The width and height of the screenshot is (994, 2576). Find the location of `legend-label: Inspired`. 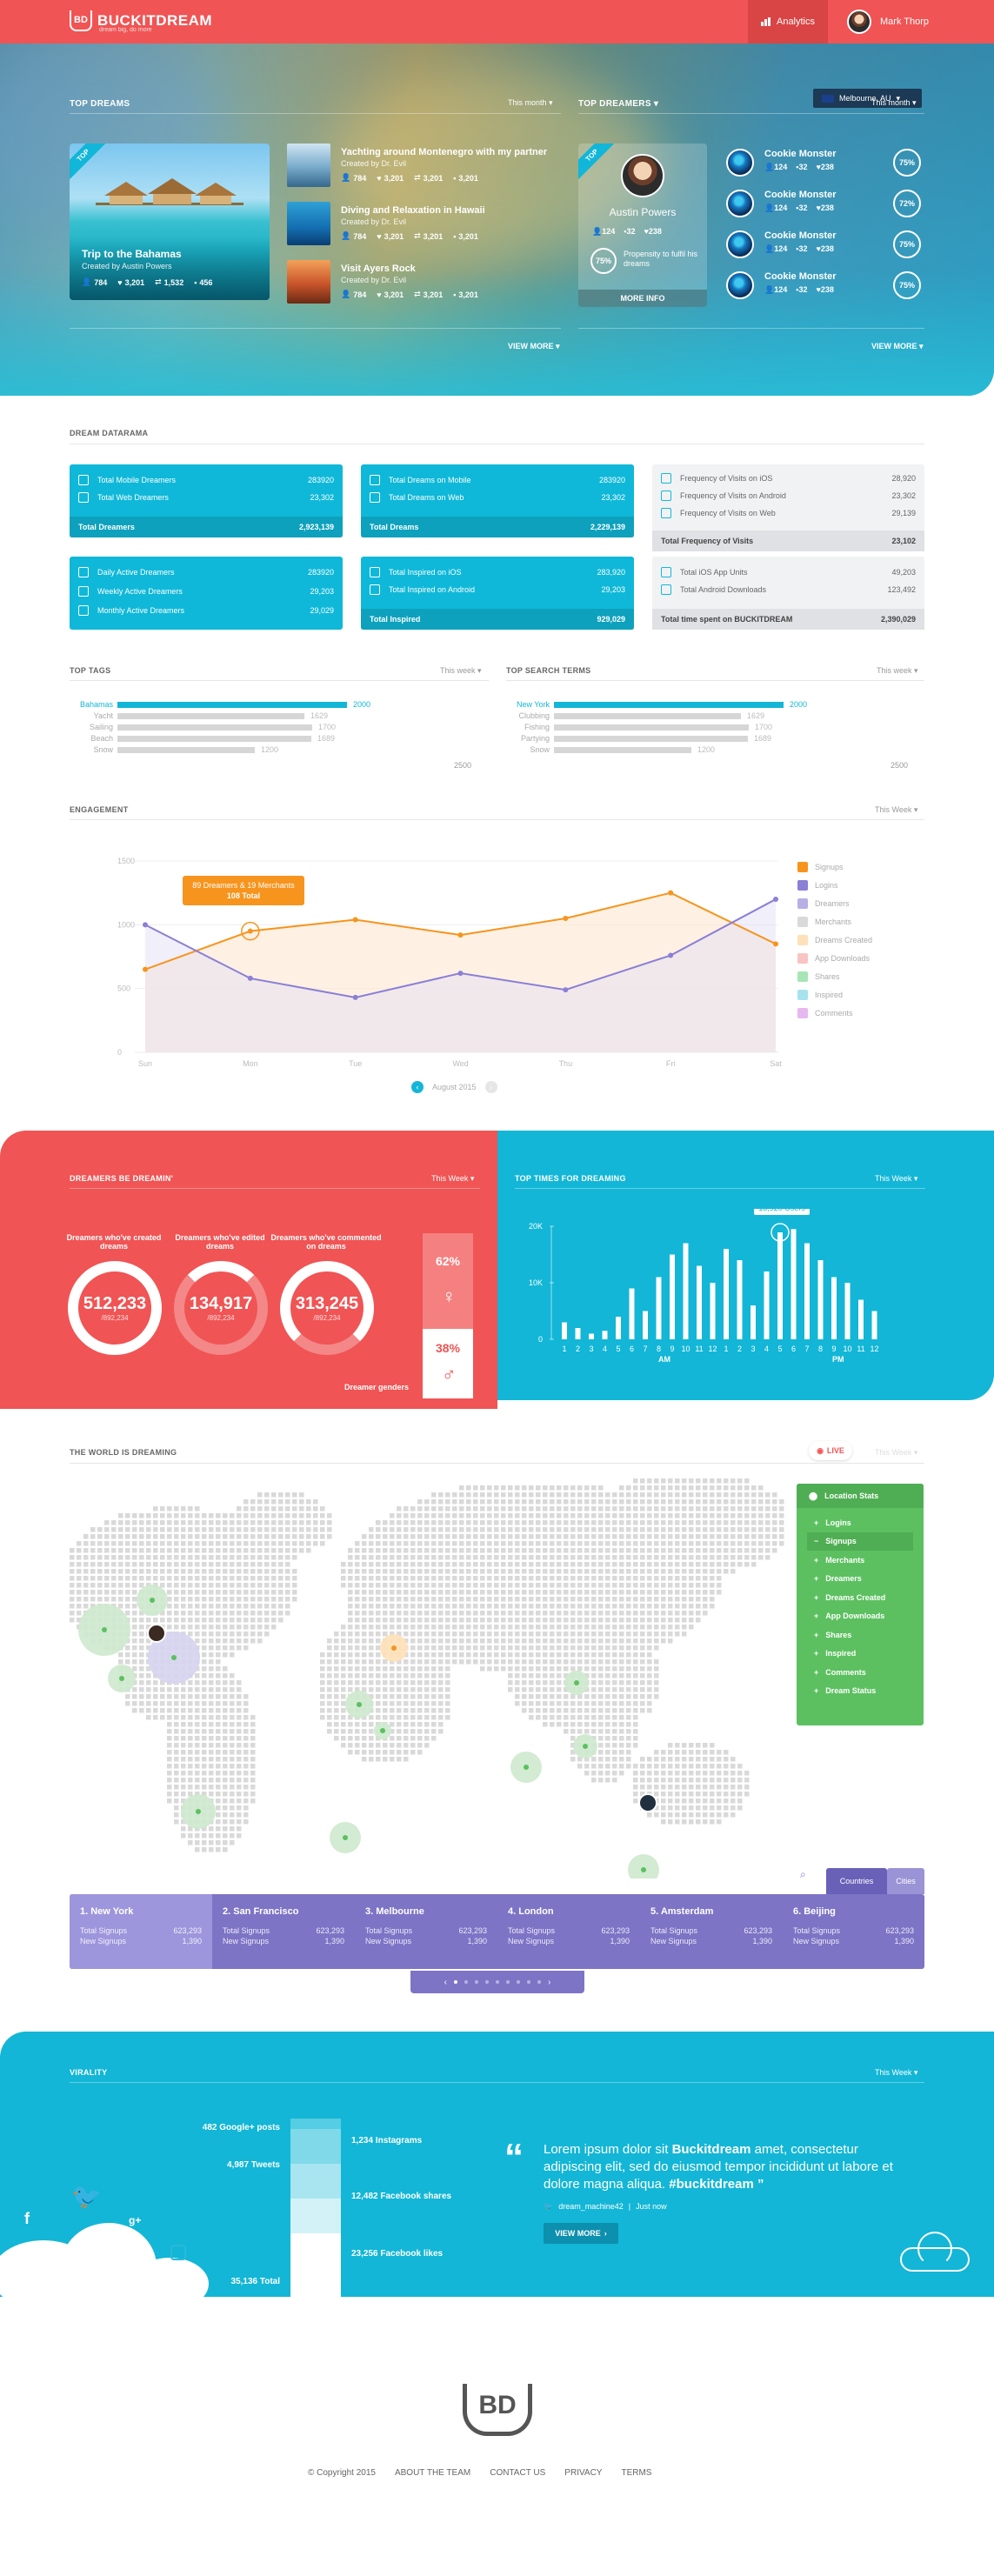

legend-label: Inspired is located at coordinates (829, 995).